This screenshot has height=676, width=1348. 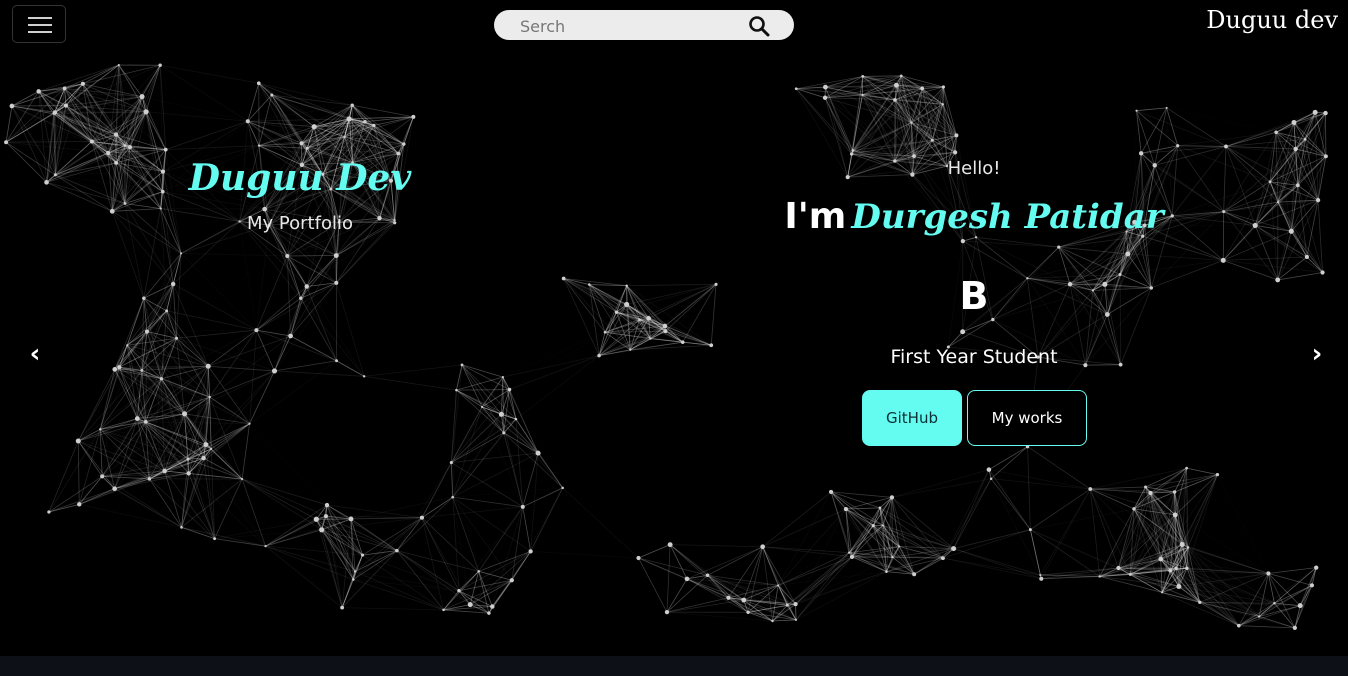 I want to click on search-input, so click(x=625, y=26).